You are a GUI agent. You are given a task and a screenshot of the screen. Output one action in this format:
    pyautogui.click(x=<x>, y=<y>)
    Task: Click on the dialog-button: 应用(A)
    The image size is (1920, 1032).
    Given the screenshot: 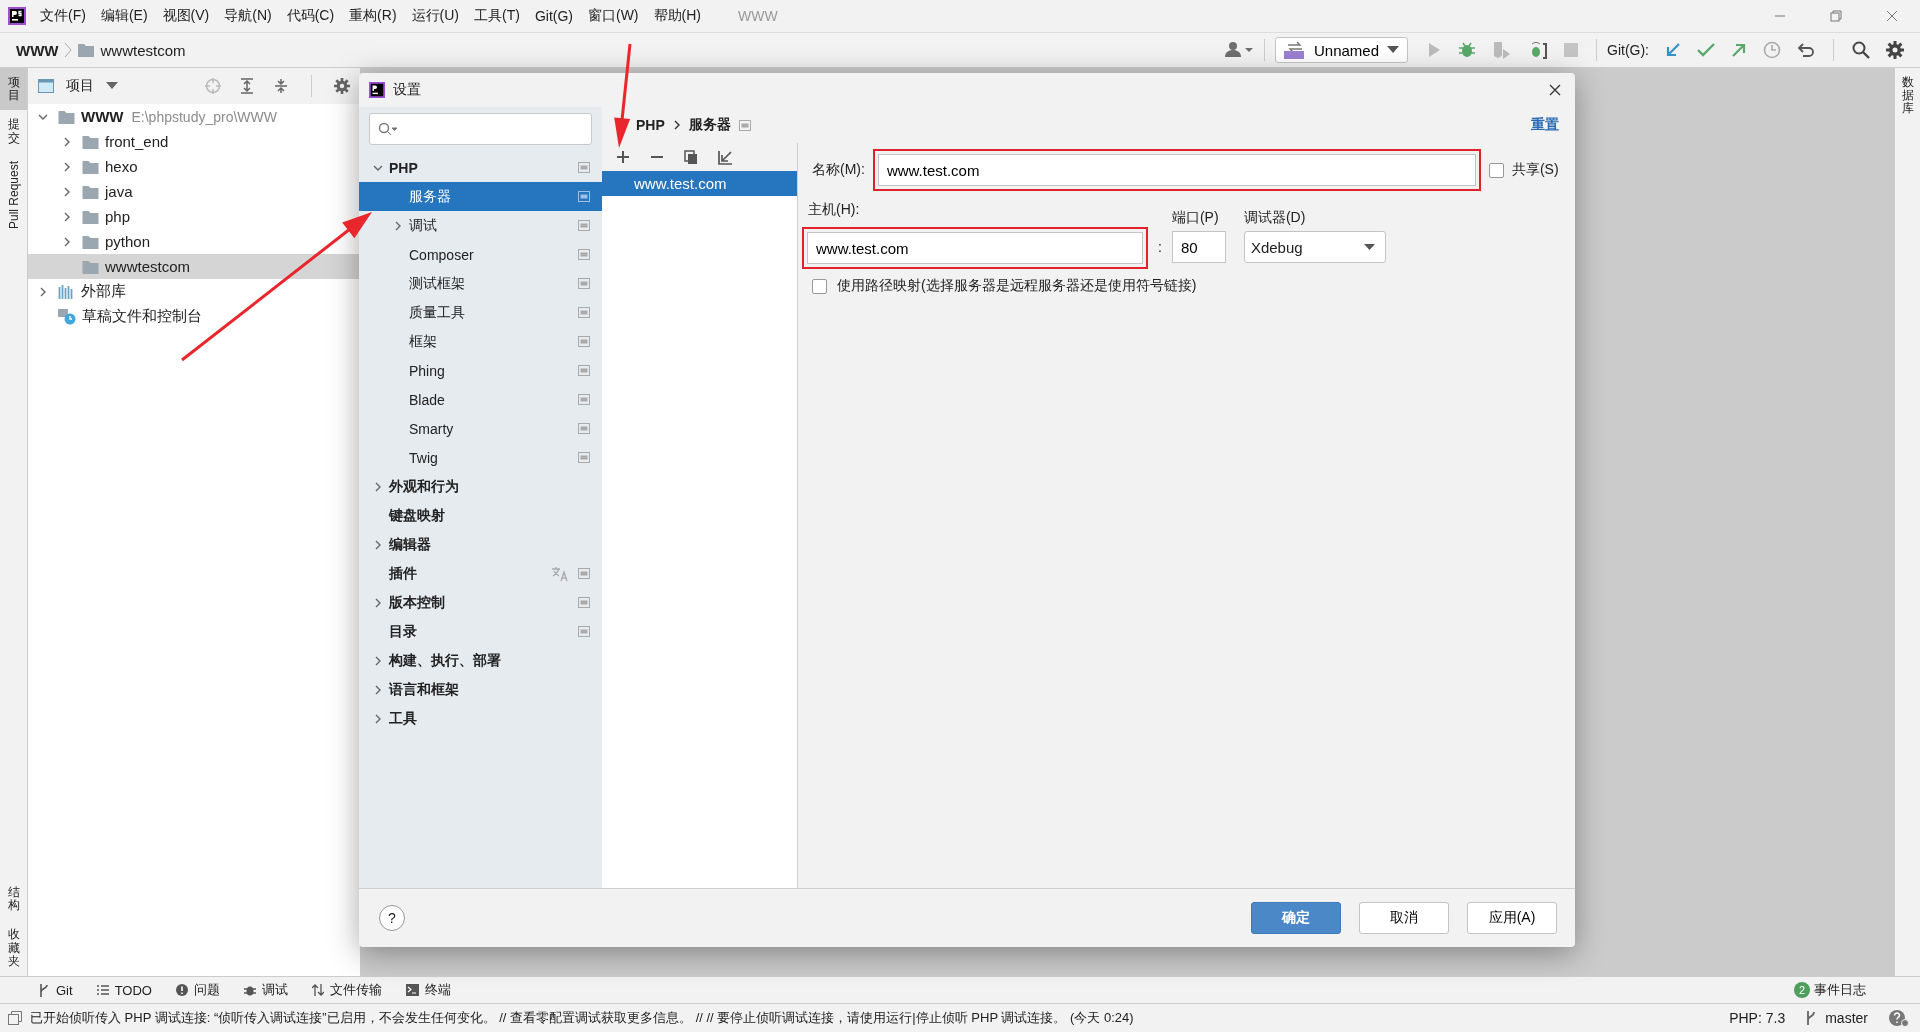 What is the action you would take?
    pyautogui.click(x=1512, y=918)
    